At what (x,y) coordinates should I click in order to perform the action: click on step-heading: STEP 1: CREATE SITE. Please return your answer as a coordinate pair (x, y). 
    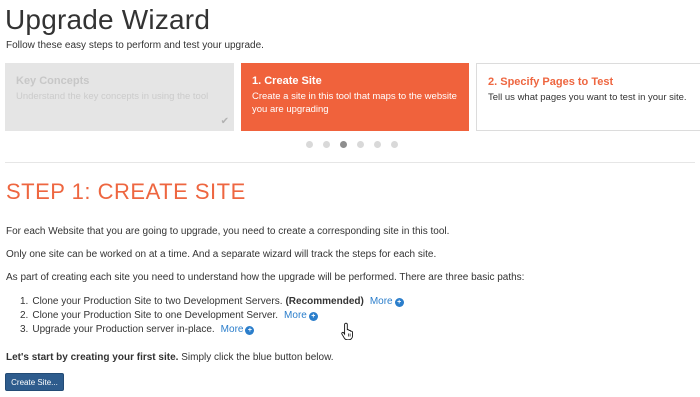
    Looking at the image, I should click on (126, 191).